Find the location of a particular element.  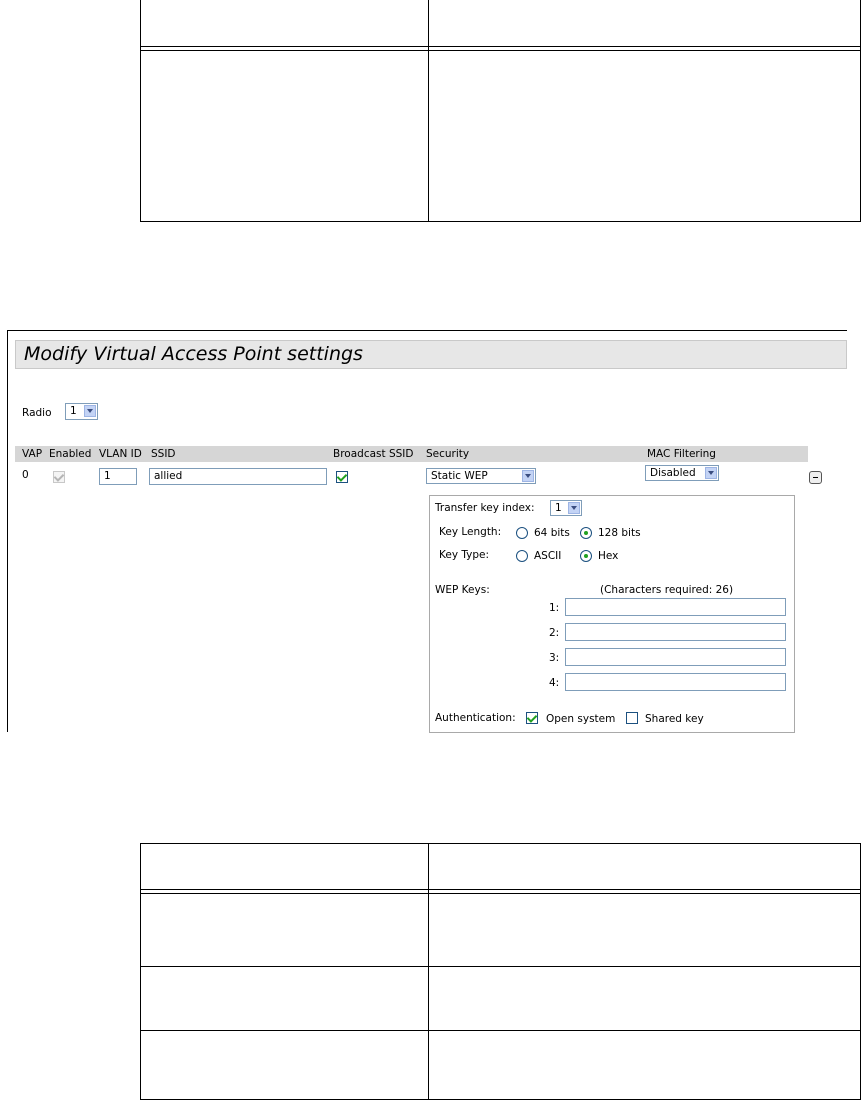

bottom-table-header-line-double is located at coordinates (500, 893).